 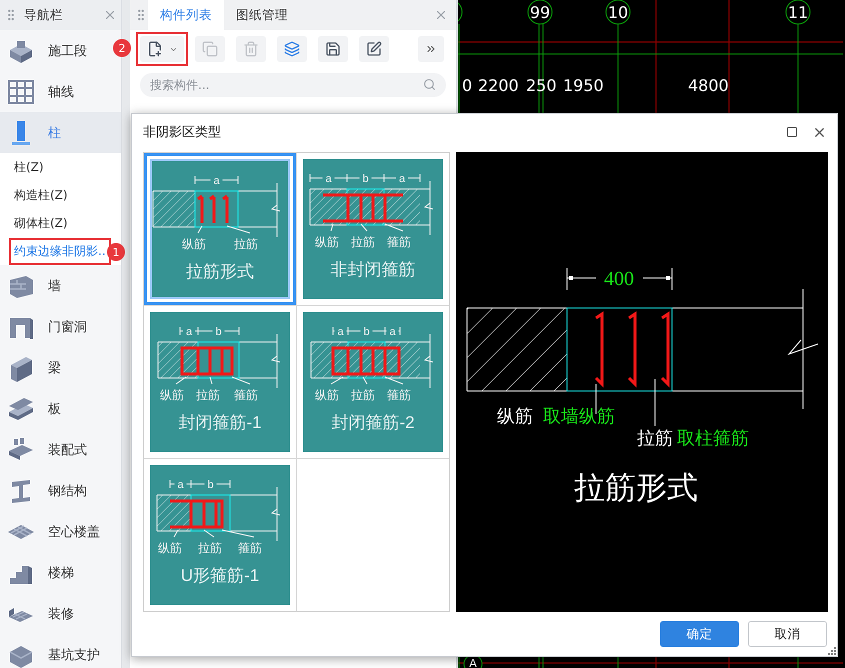 I want to click on callout-note: 取柱箍筋, so click(x=713, y=438).